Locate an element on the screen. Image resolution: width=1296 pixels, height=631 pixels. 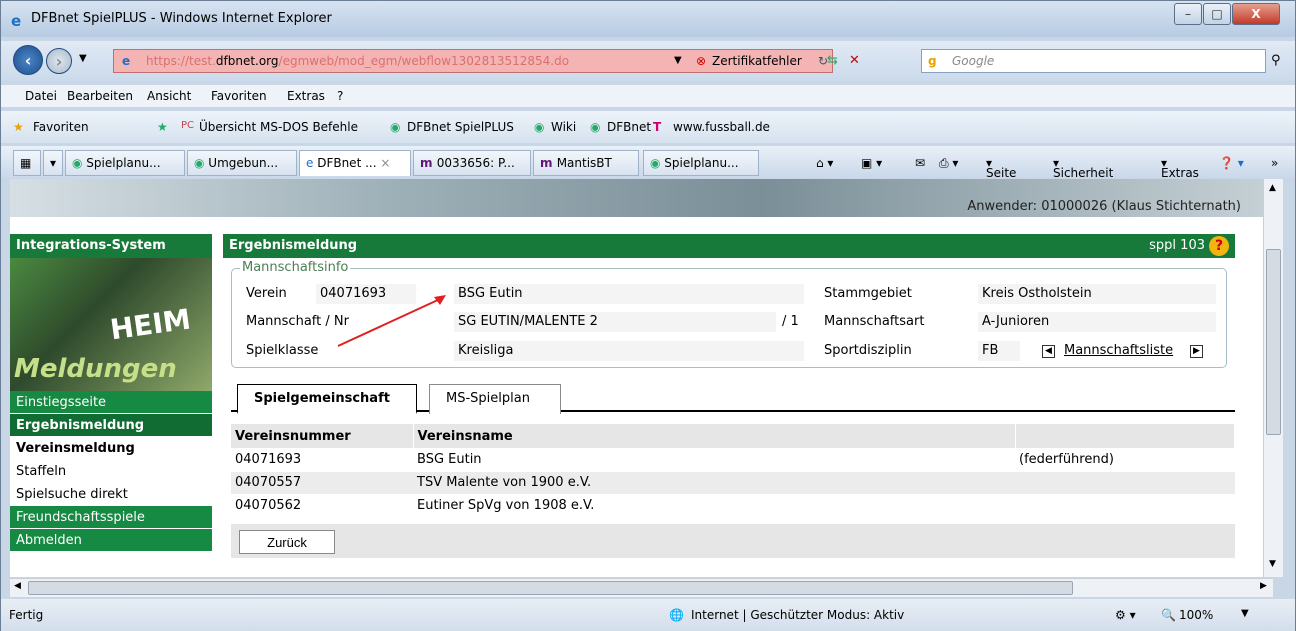
extras-menu: Extras ▾ is located at coordinates (1180, 168).